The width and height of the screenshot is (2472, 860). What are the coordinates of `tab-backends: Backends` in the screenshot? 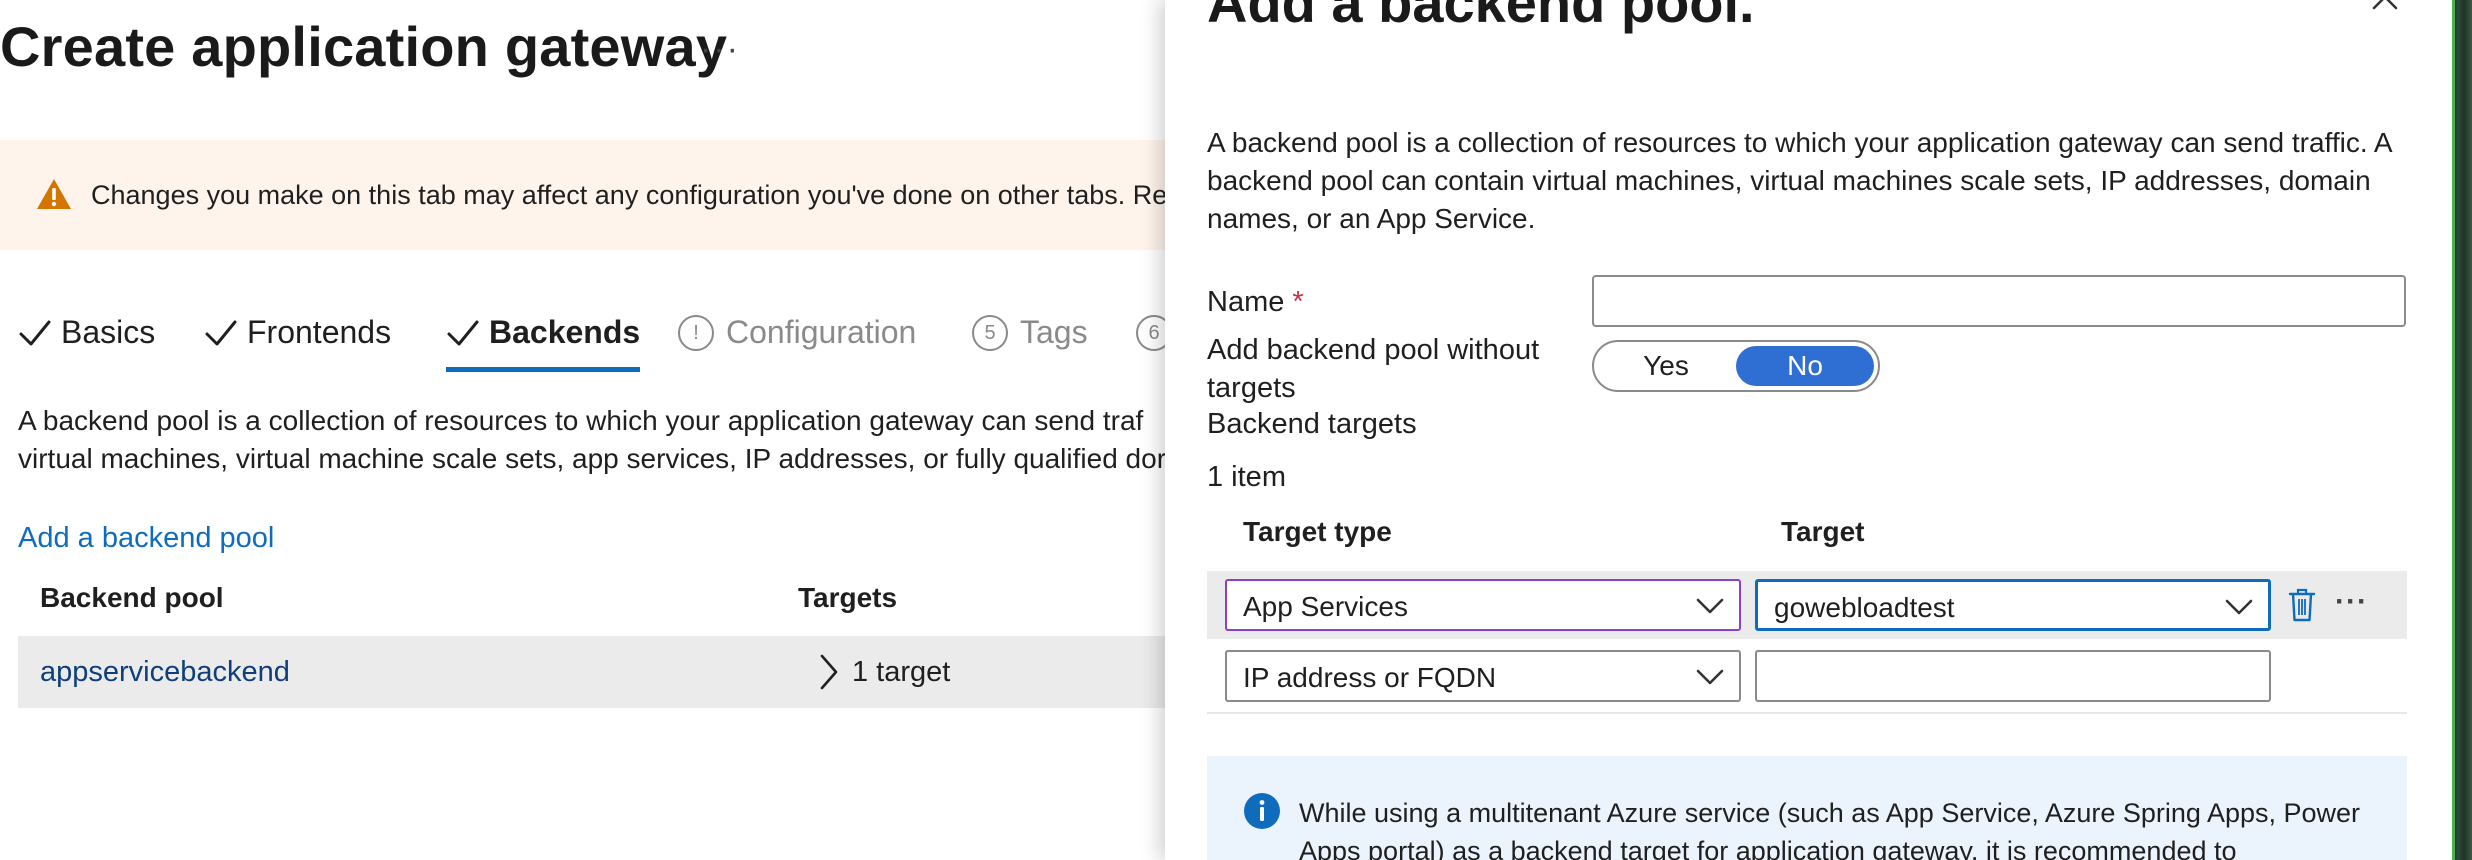 It's located at (543, 343).